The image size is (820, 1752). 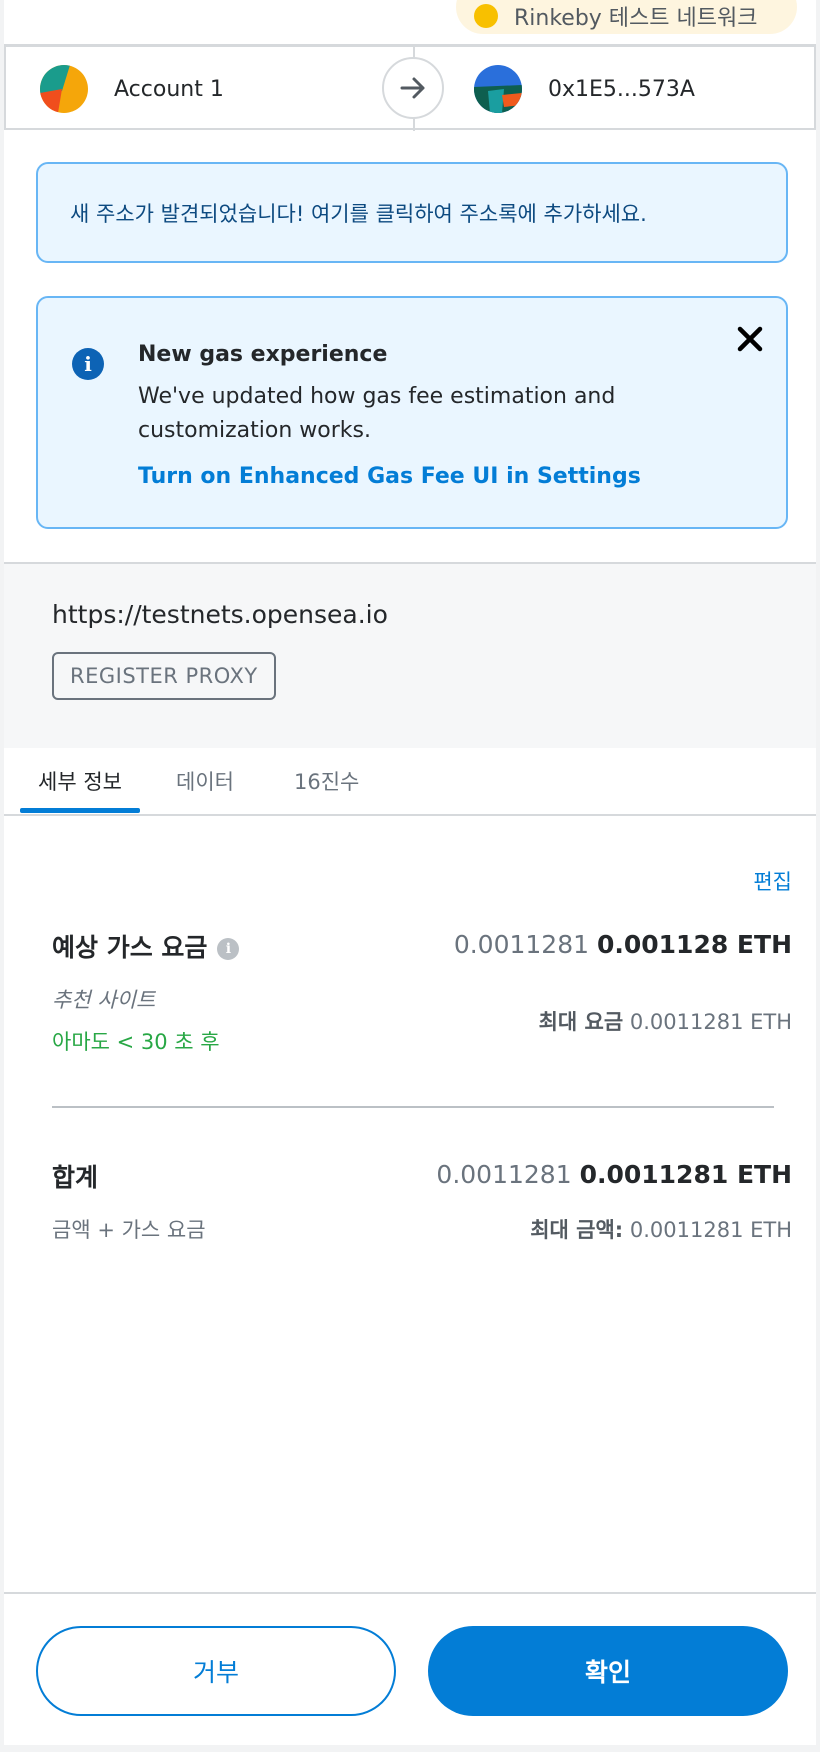 What do you see at coordinates (710, 1022) in the screenshot?
I see `max-fee-value: 0.0011281 ETH` at bounding box center [710, 1022].